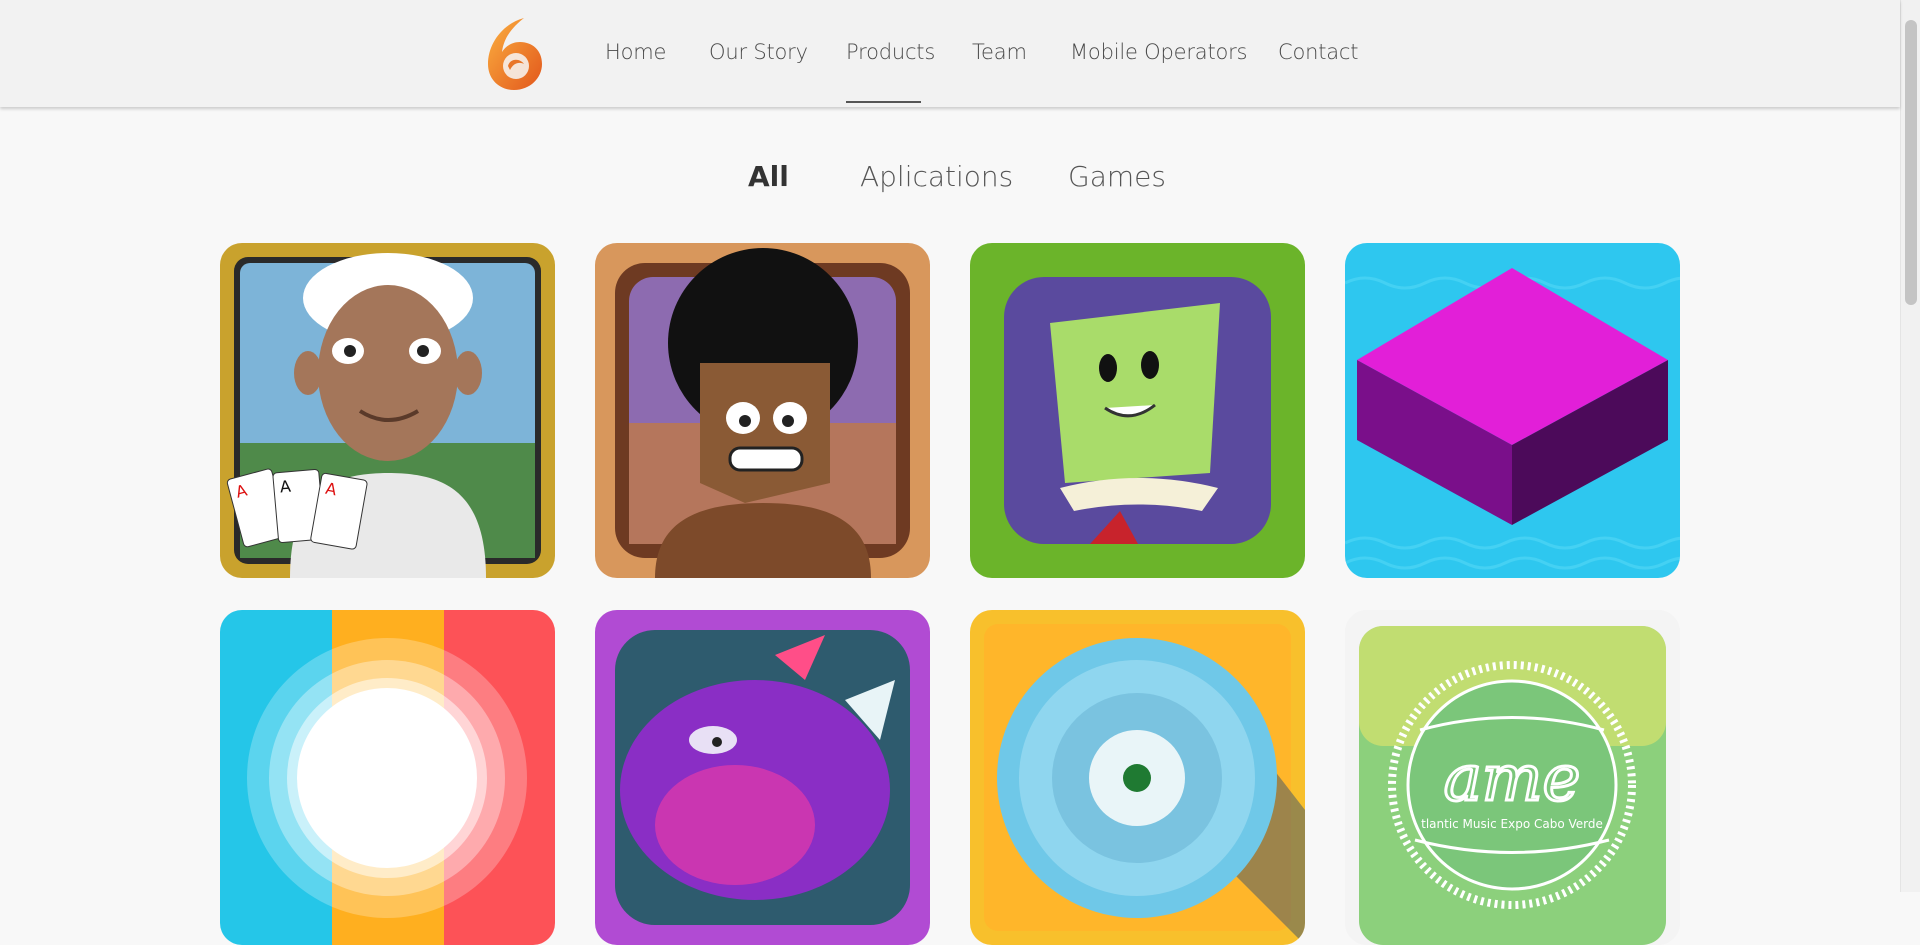  What do you see at coordinates (1159, 52) in the screenshot?
I see `nav-mobile-operators: Mobile Operators` at bounding box center [1159, 52].